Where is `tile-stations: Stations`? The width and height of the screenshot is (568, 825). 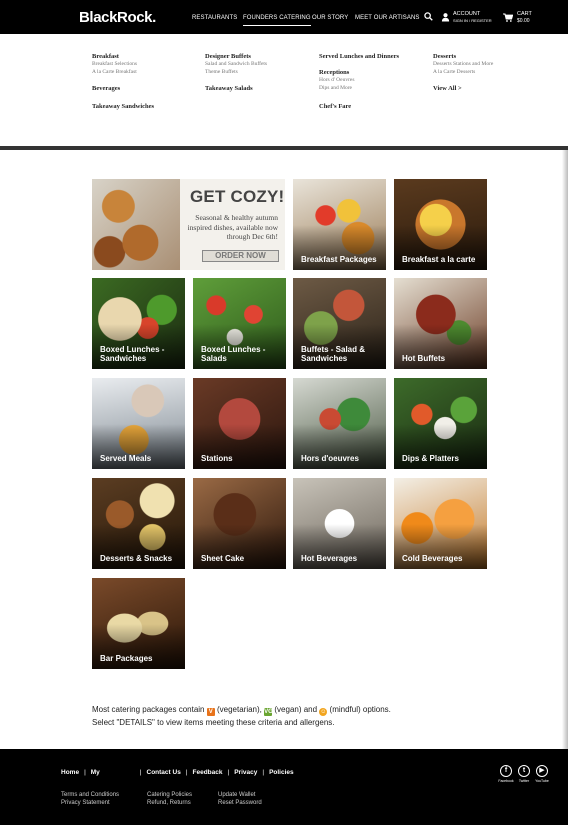 tile-stations: Stations is located at coordinates (239, 423).